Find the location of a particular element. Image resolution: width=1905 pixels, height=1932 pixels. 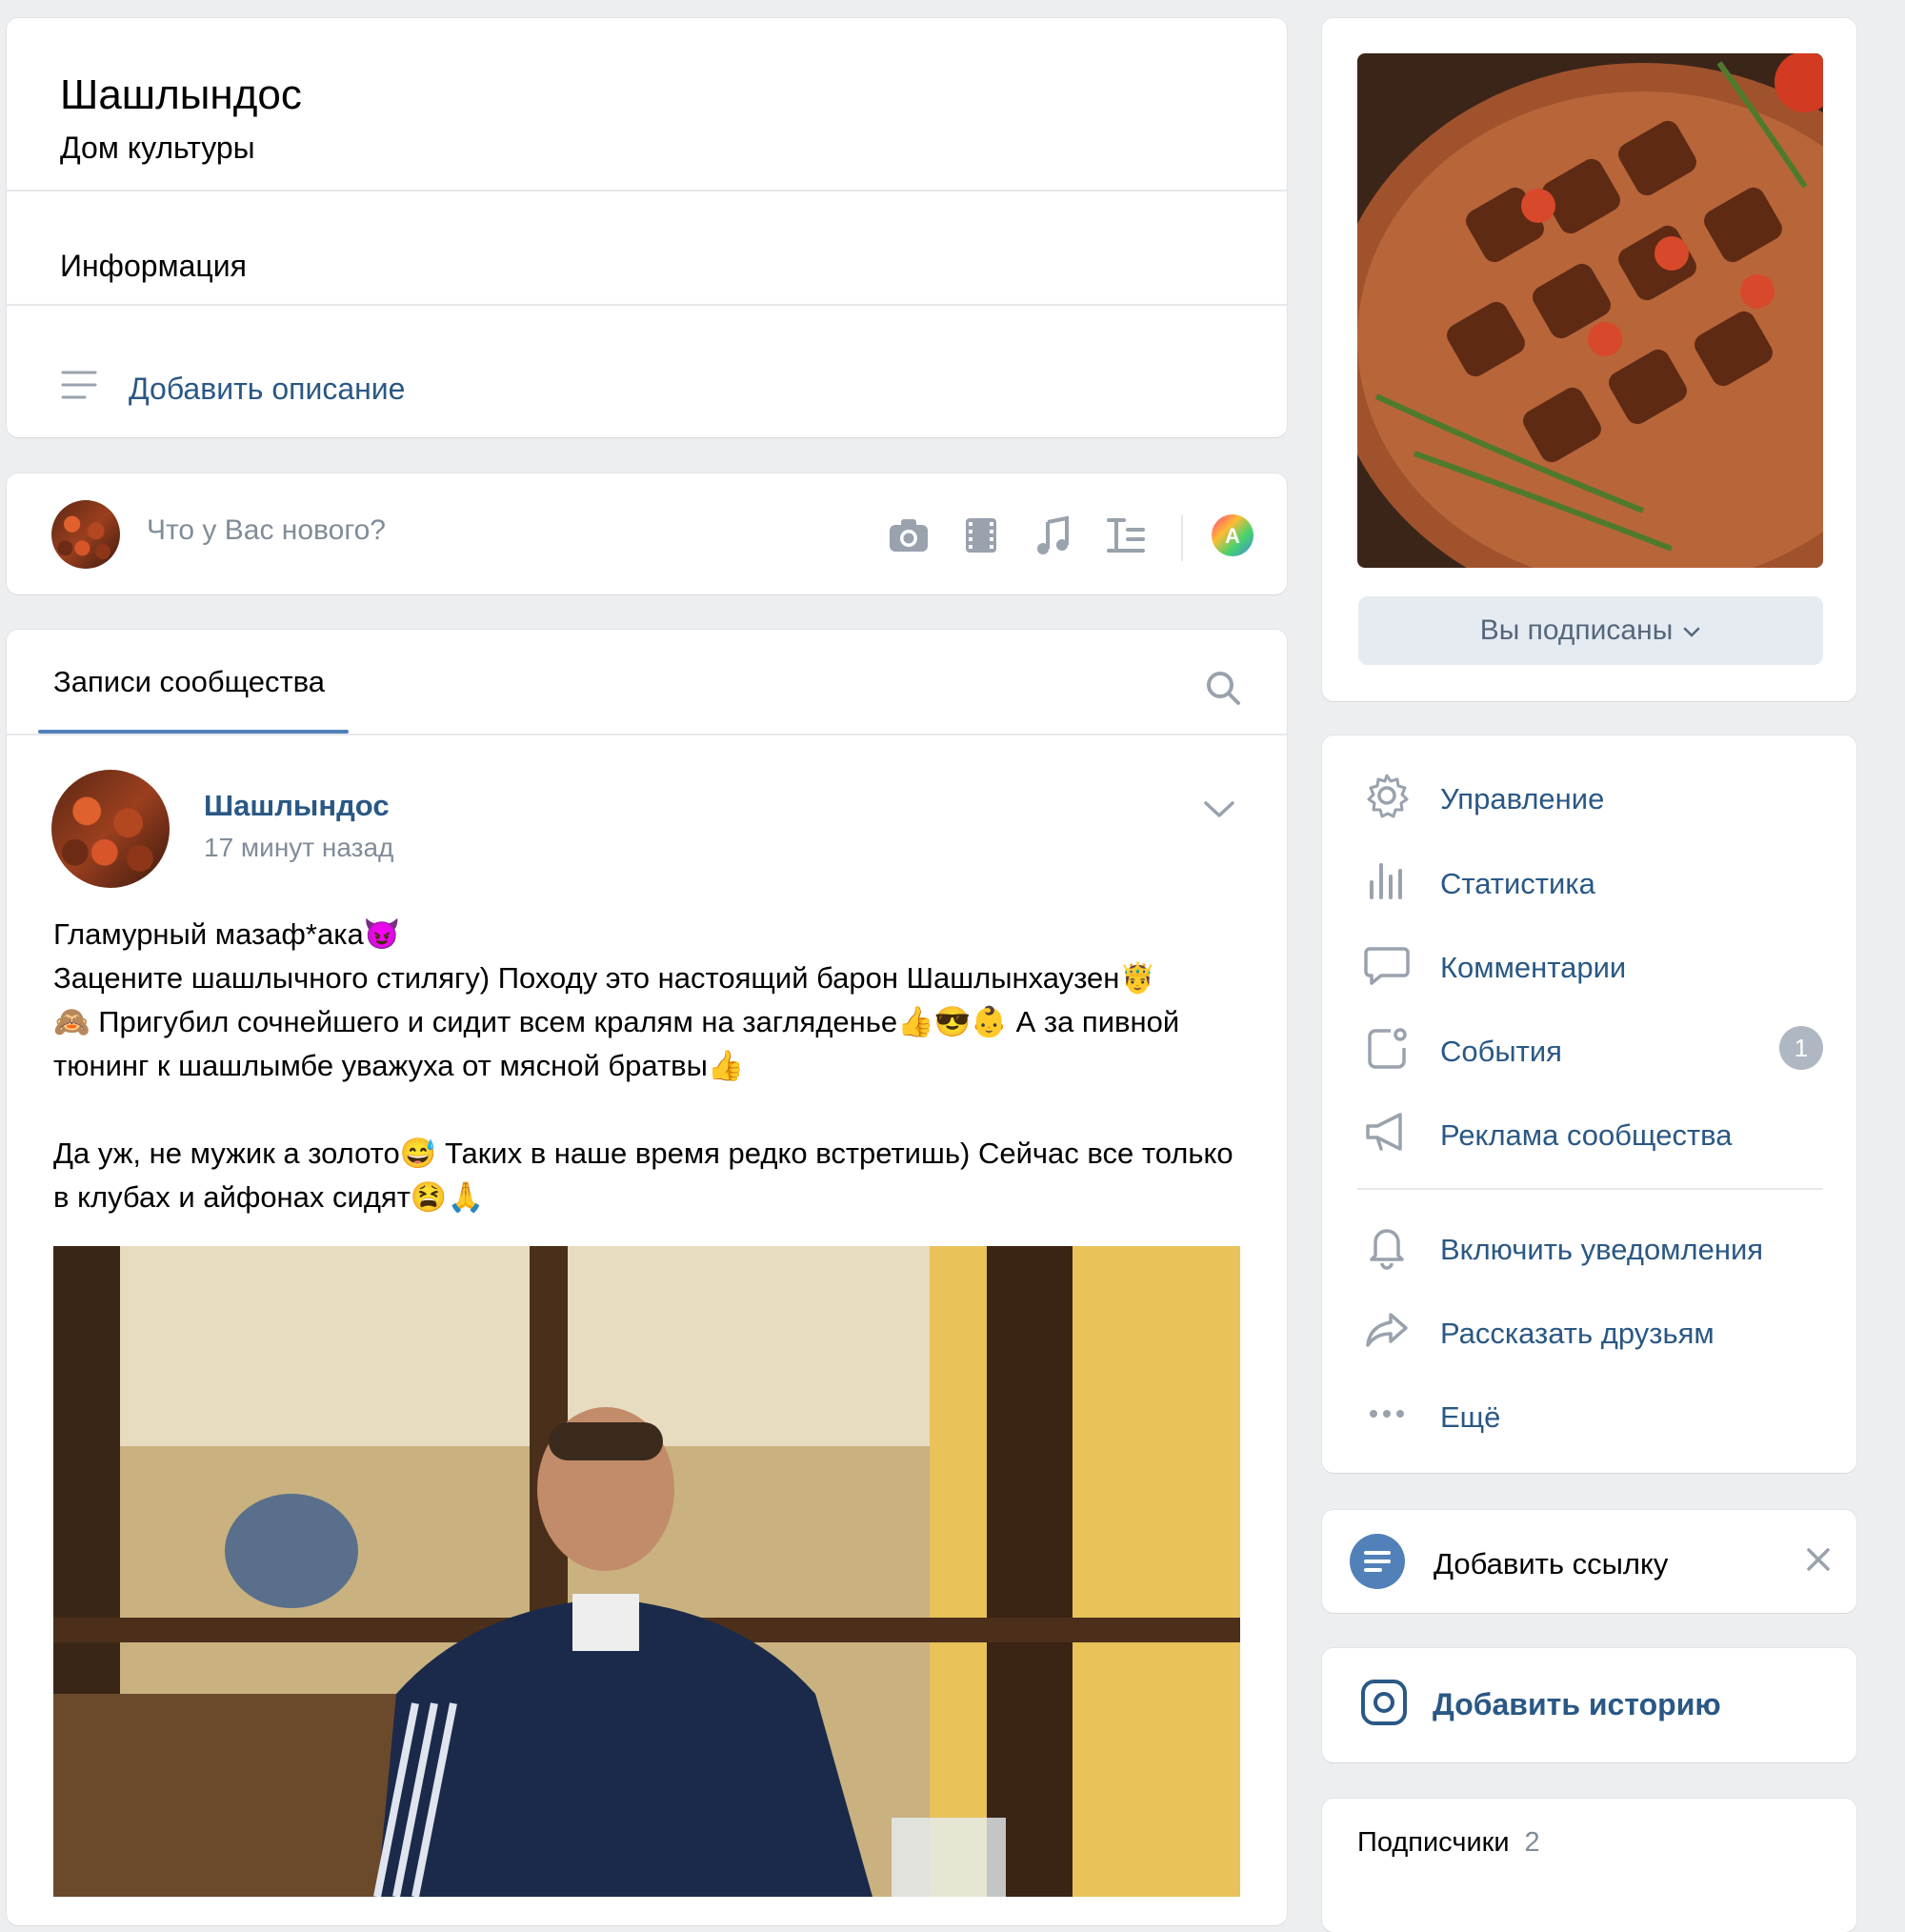

text-lines-icon is located at coordinates (79, 389).